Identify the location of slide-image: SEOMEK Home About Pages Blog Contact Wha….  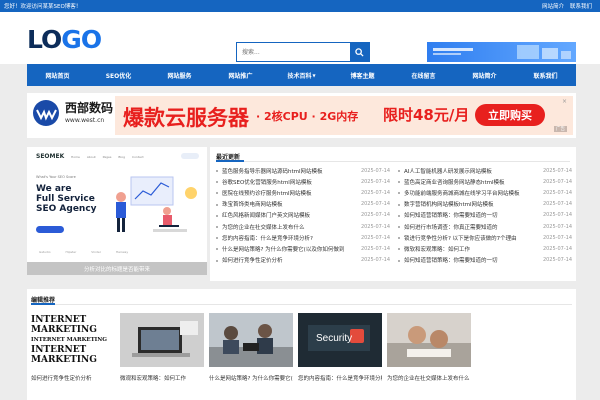
(117, 206).